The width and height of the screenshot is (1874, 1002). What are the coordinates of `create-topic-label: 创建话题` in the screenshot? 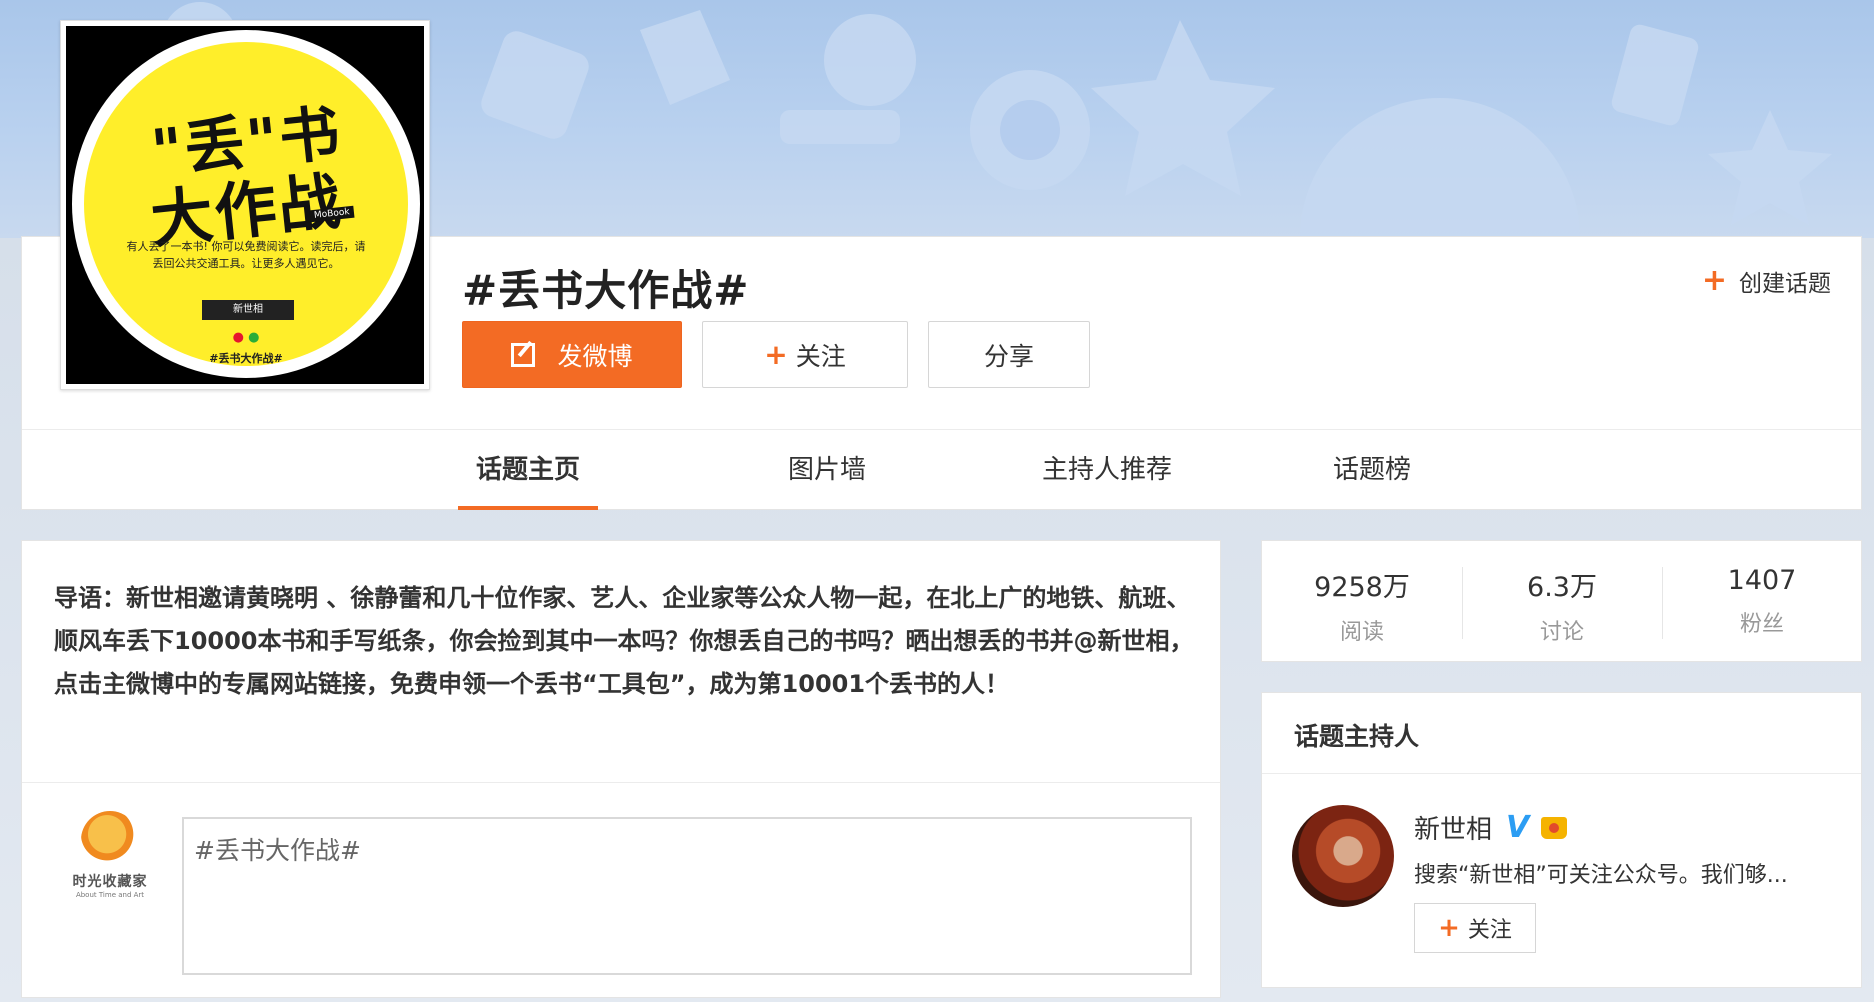 It's located at (1785, 283).